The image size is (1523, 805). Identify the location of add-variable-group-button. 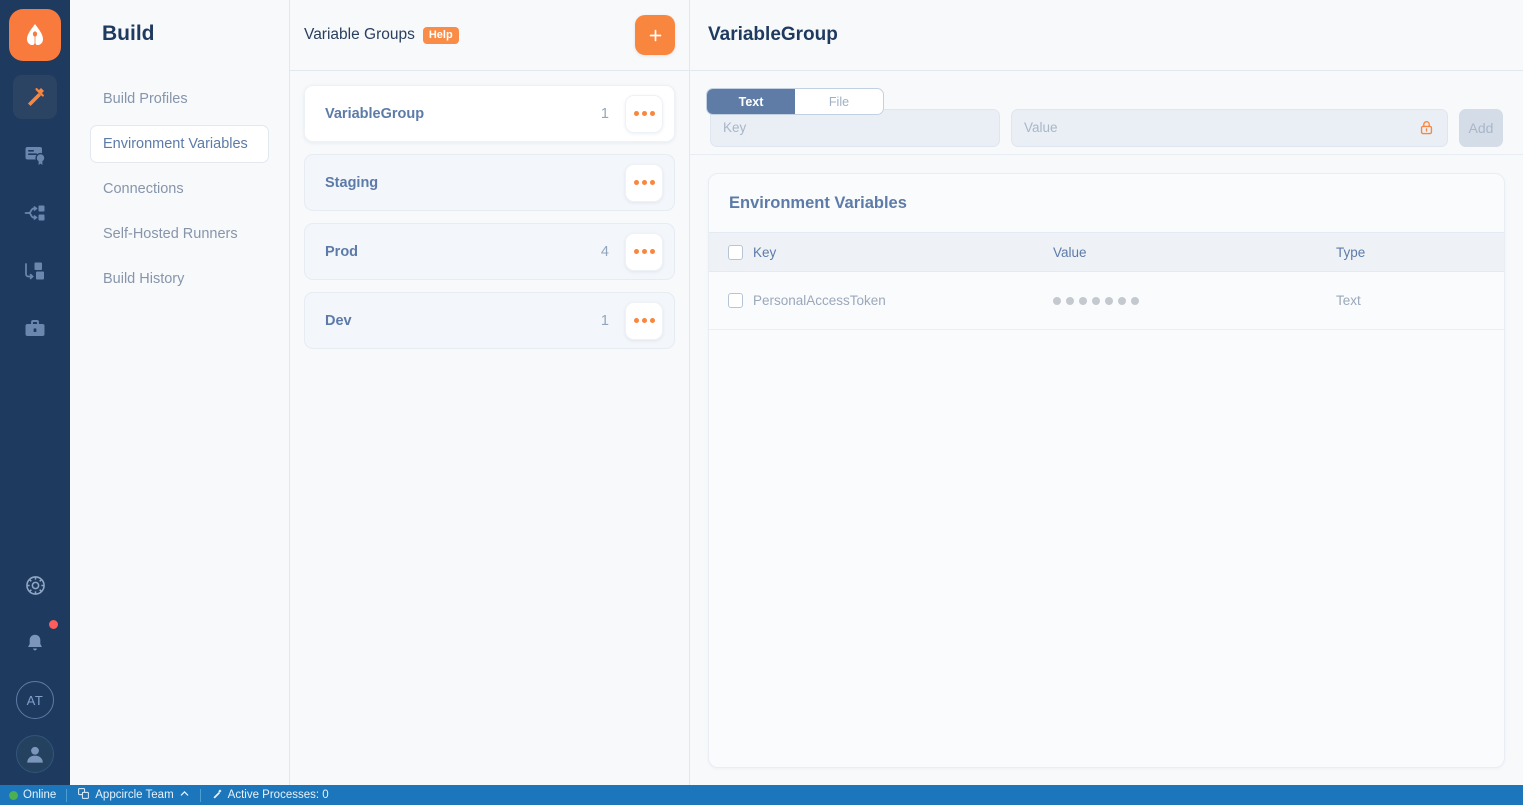
(655, 35).